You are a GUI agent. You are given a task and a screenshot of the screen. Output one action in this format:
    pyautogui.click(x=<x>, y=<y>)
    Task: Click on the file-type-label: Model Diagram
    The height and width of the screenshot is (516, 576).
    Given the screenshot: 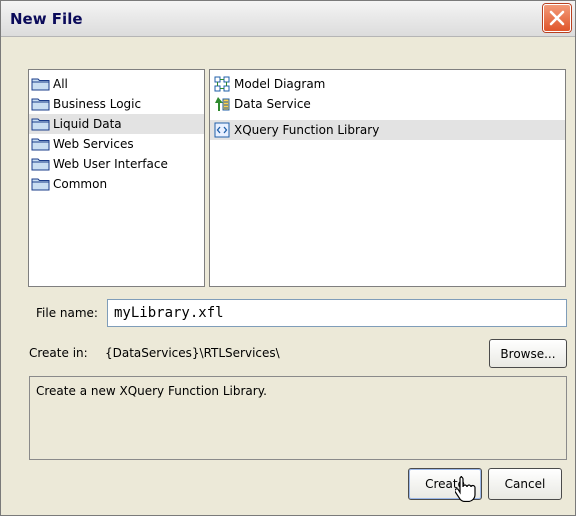 What is the action you would take?
    pyautogui.click(x=280, y=84)
    